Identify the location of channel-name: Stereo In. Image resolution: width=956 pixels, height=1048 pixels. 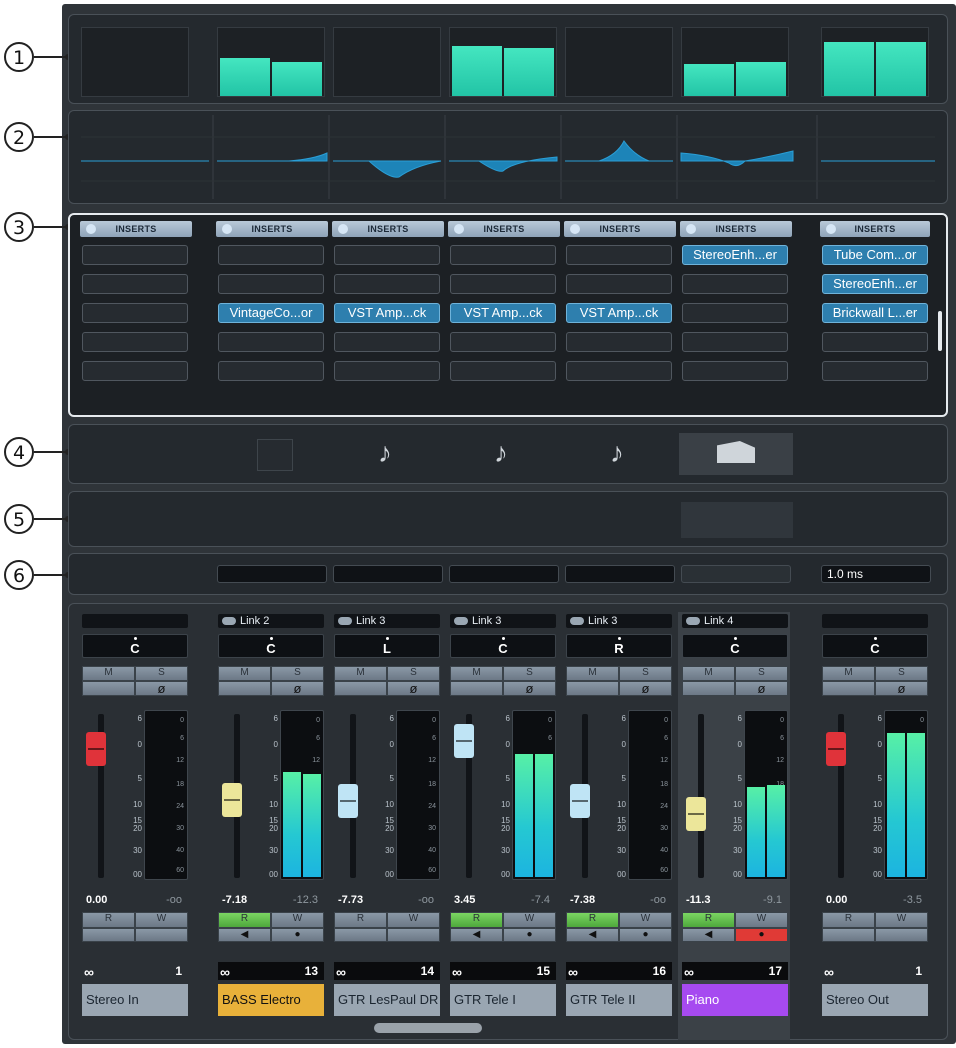
(135, 1000).